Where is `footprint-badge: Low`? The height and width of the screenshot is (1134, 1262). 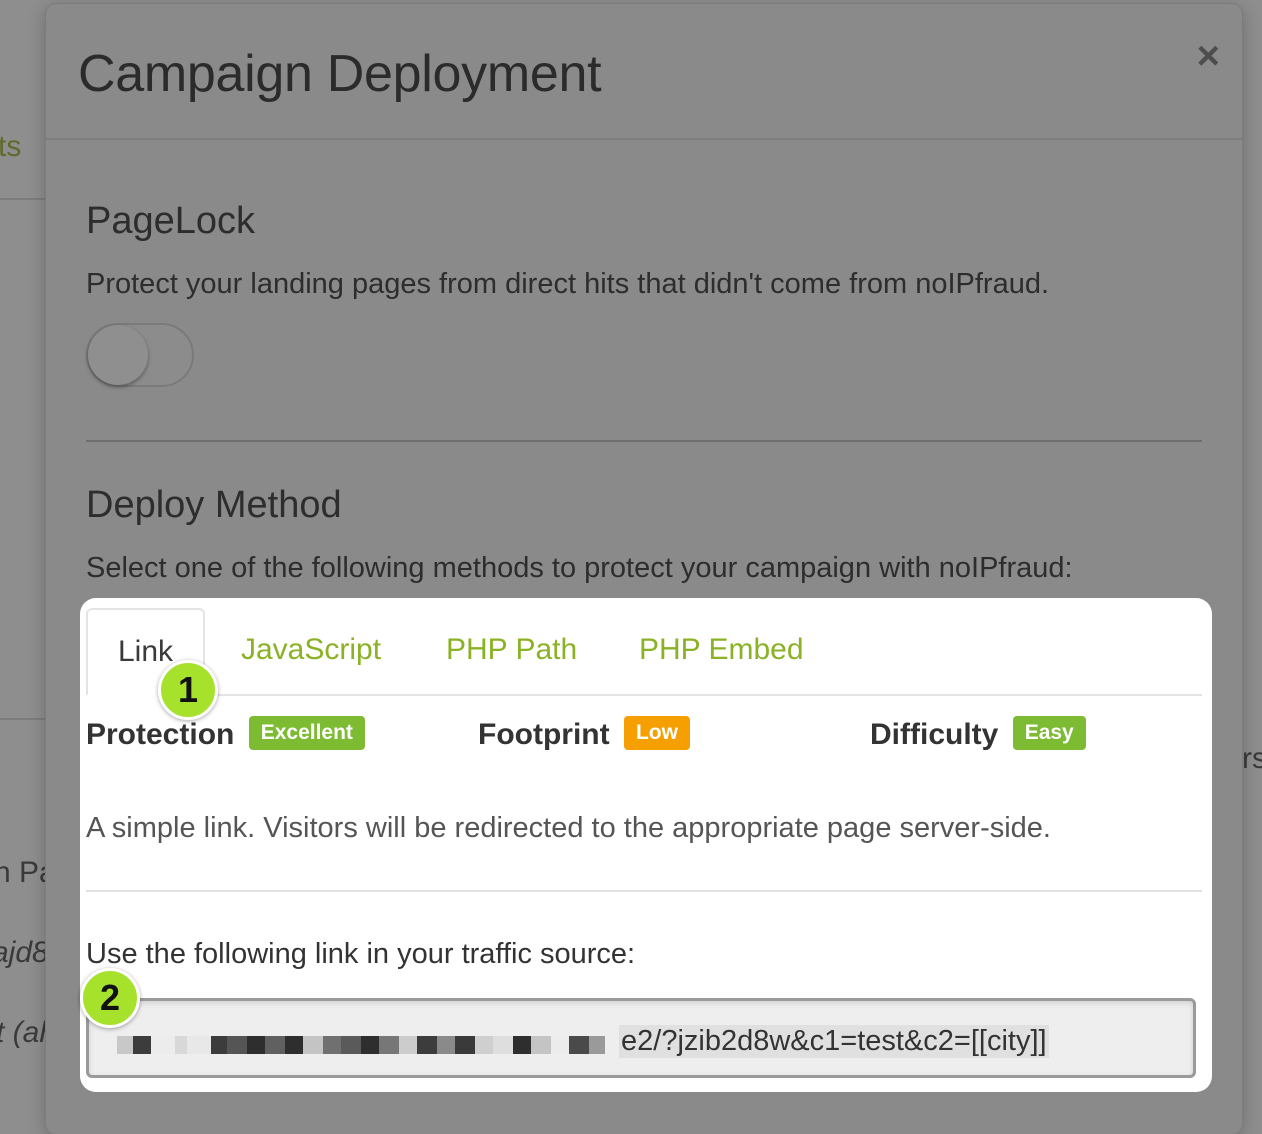
footprint-badge: Low is located at coordinates (656, 733).